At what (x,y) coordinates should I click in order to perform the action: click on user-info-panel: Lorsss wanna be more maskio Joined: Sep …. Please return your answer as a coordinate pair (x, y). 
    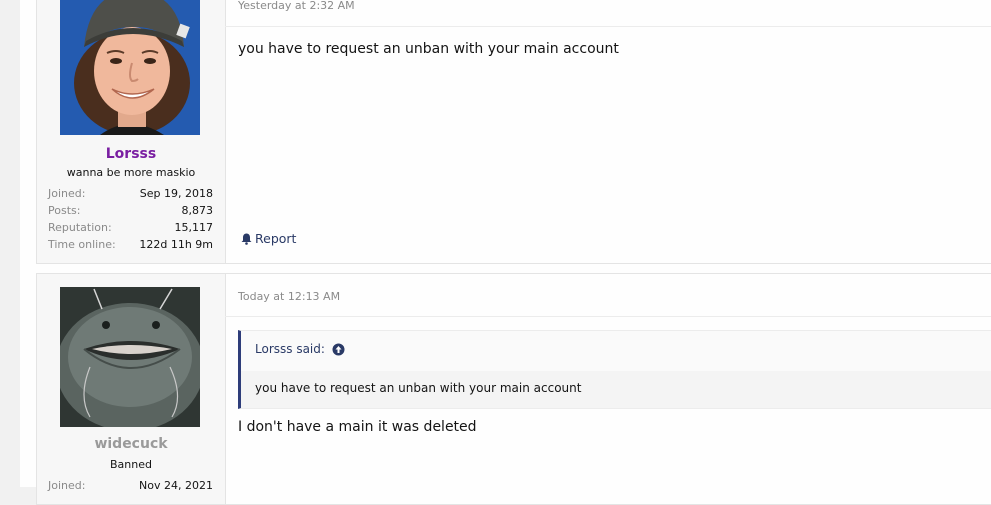
    Looking at the image, I should click on (131, 131).